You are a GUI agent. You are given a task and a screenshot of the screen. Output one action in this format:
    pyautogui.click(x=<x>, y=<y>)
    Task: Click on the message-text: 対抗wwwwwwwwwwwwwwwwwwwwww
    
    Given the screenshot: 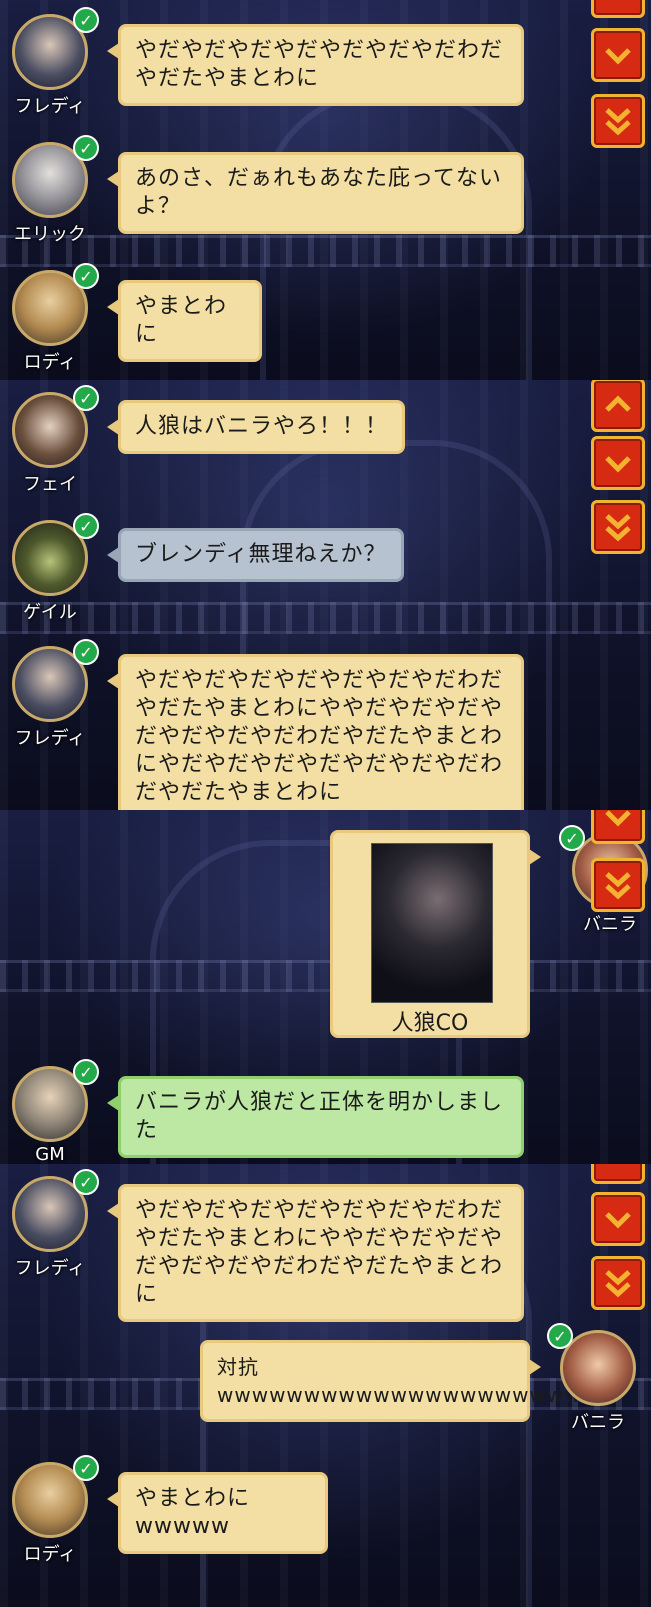 What is the action you would take?
    pyautogui.click(x=408, y=1381)
    